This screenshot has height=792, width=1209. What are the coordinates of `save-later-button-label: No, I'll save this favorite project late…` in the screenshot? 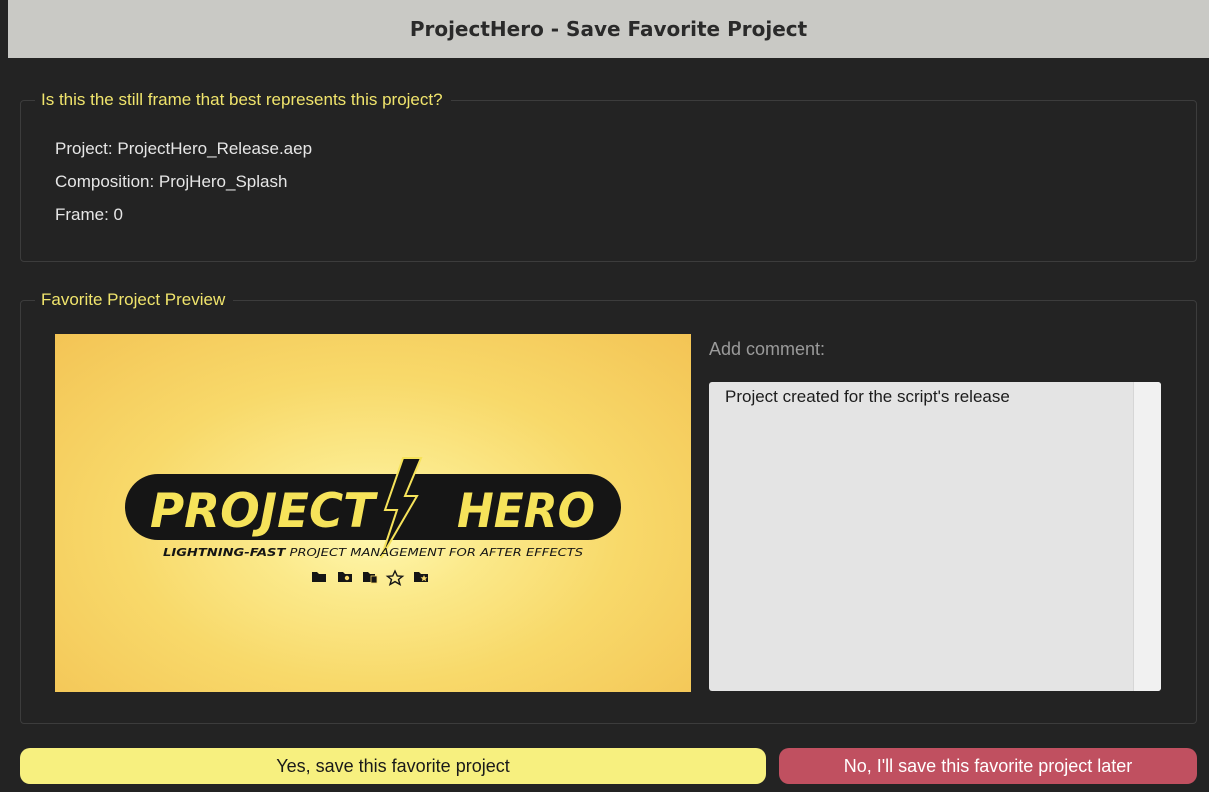 It's located at (988, 765).